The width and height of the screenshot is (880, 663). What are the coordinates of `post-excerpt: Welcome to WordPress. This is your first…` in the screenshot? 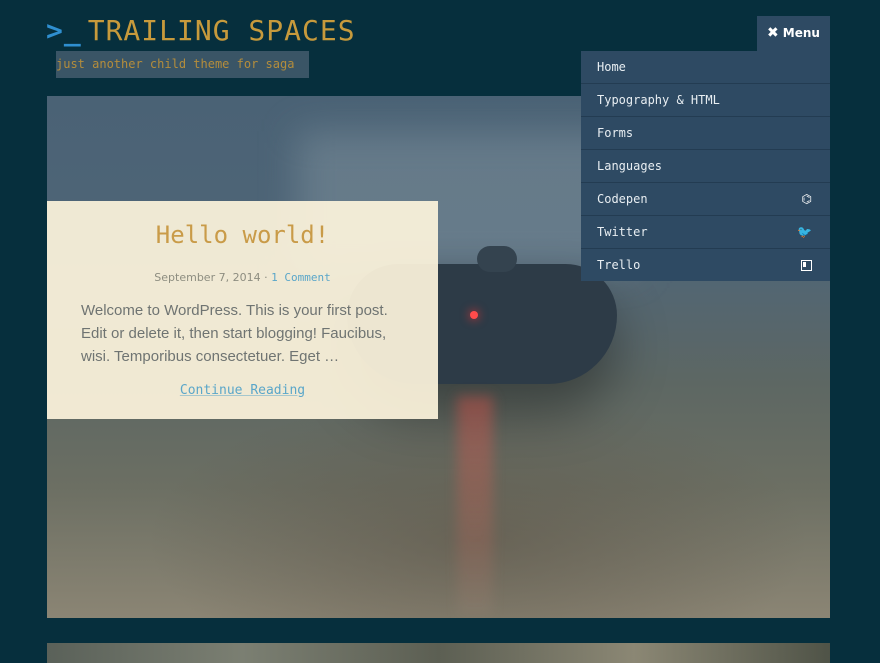 It's located at (234, 333).